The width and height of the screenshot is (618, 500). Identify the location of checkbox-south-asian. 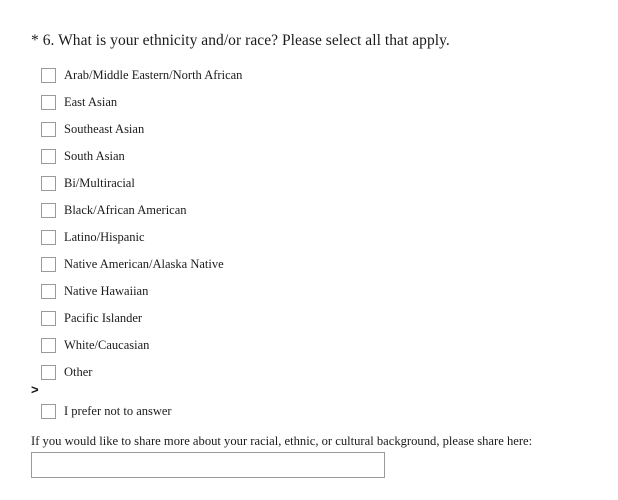
(48, 156).